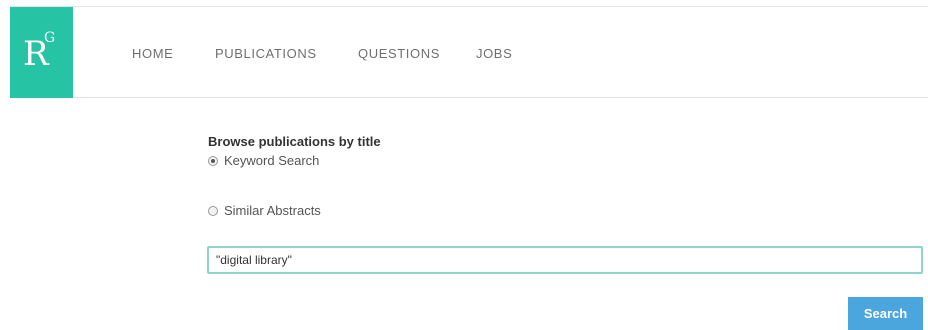 This screenshot has width=928, height=330. I want to click on nav-home: HOME, so click(152, 53).